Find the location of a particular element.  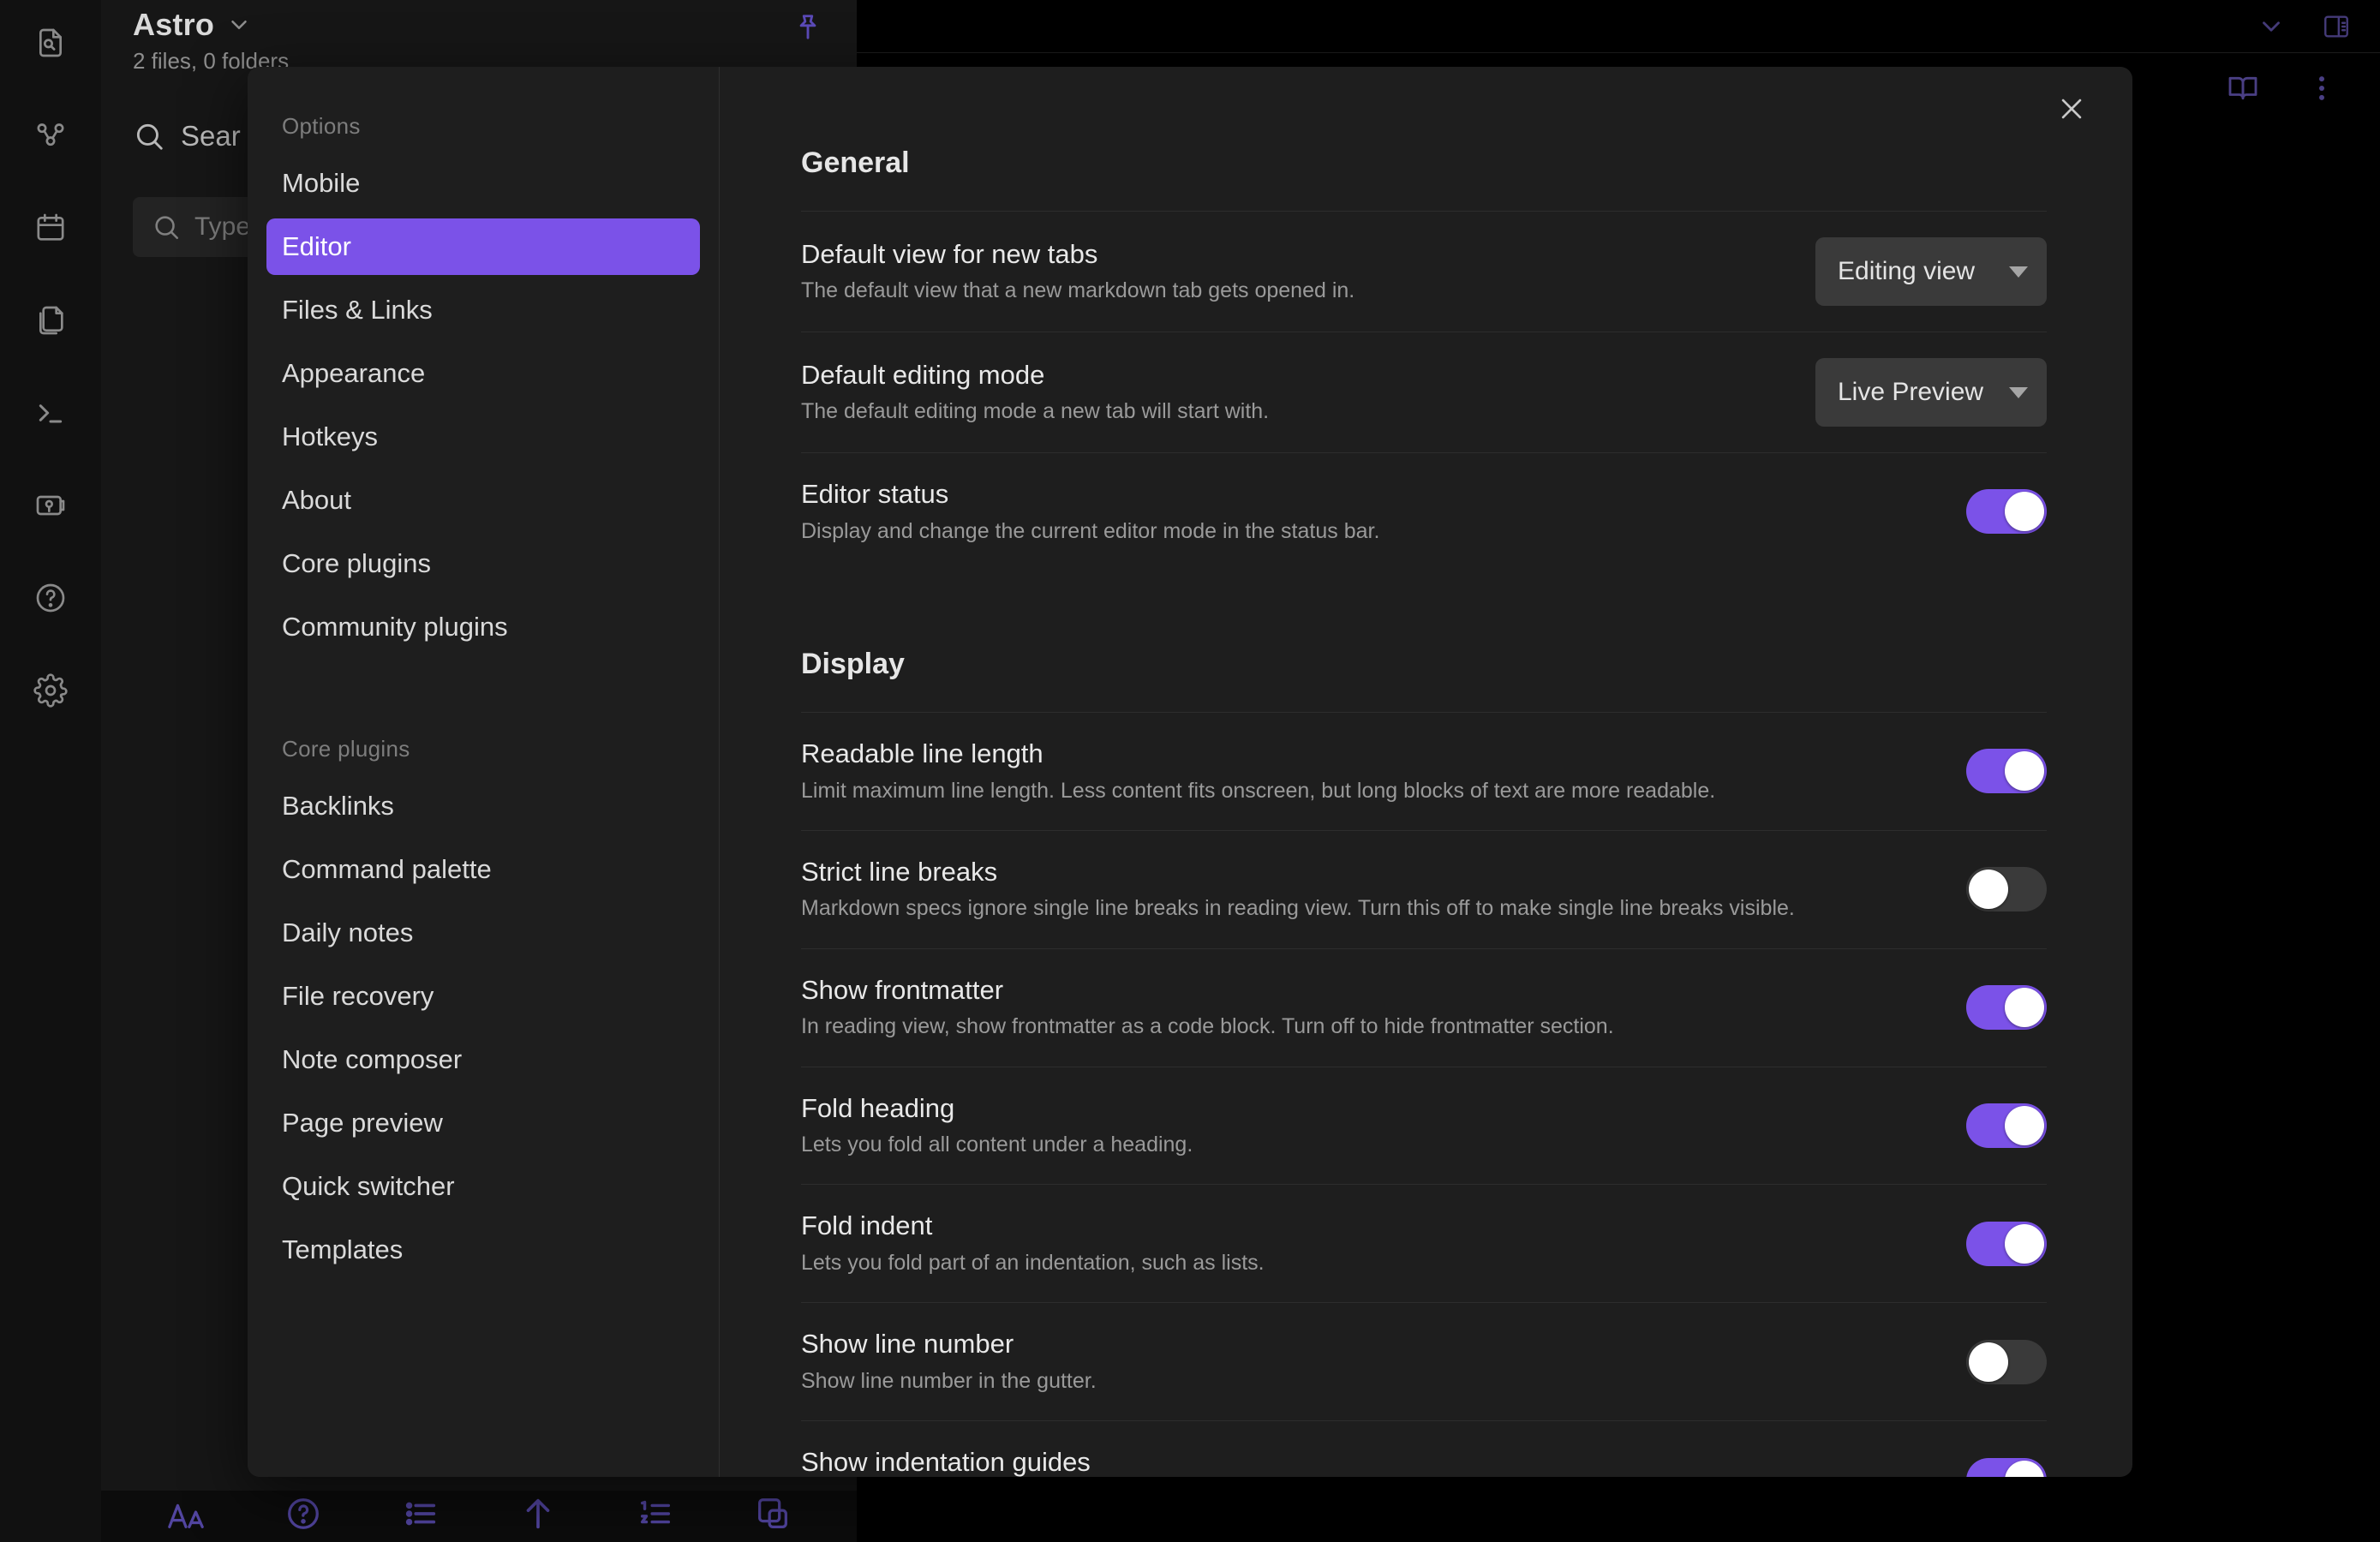

toggle-show-indentation-guides is located at coordinates (2006, 1467).